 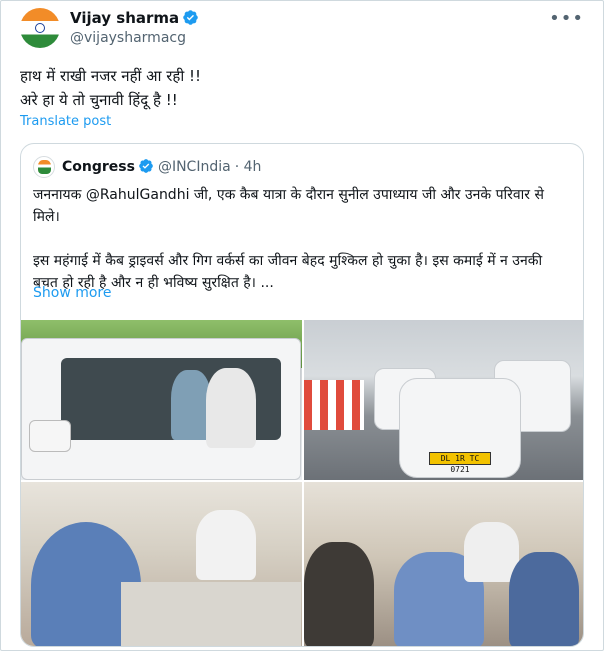 I want to click on photo-family-meal, so click(x=161, y=564).